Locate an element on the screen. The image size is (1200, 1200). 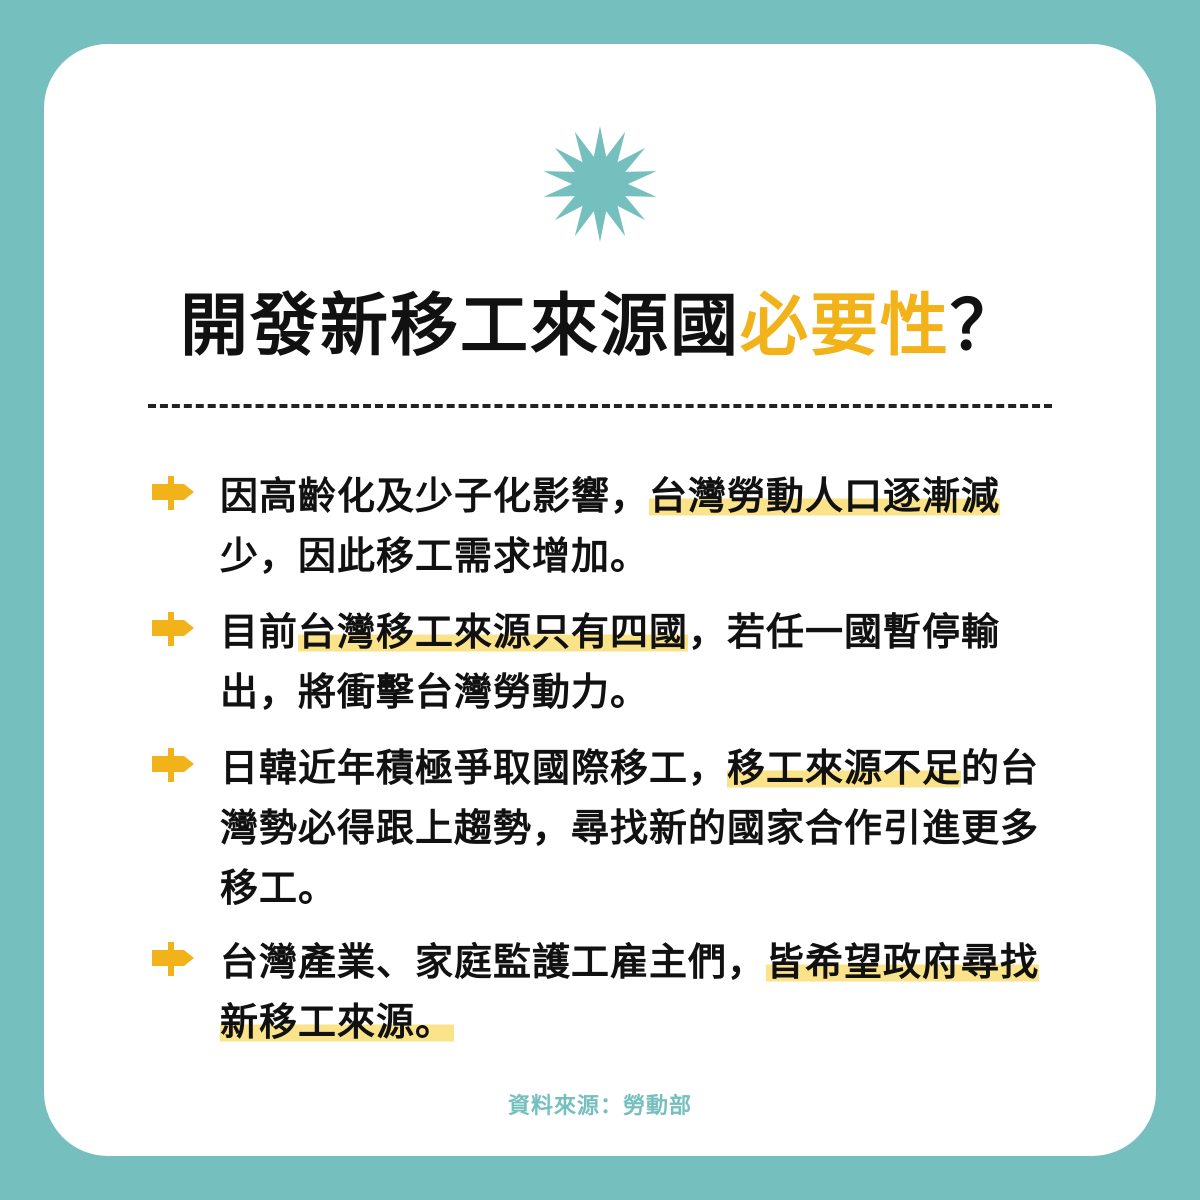
title-question-mark: ？ is located at coordinates (985, 326).